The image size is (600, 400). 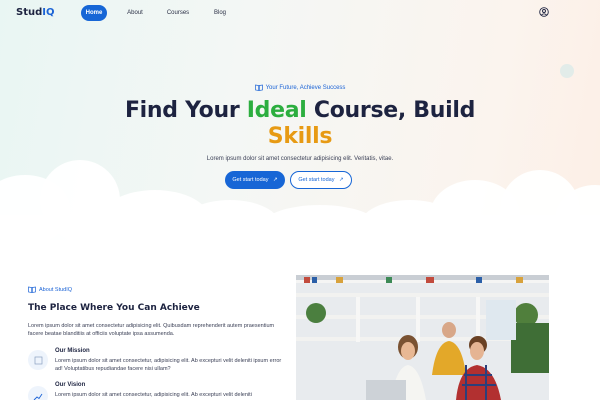 What do you see at coordinates (72, 351) in the screenshot?
I see `mission-title: Our Mission` at bounding box center [72, 351].